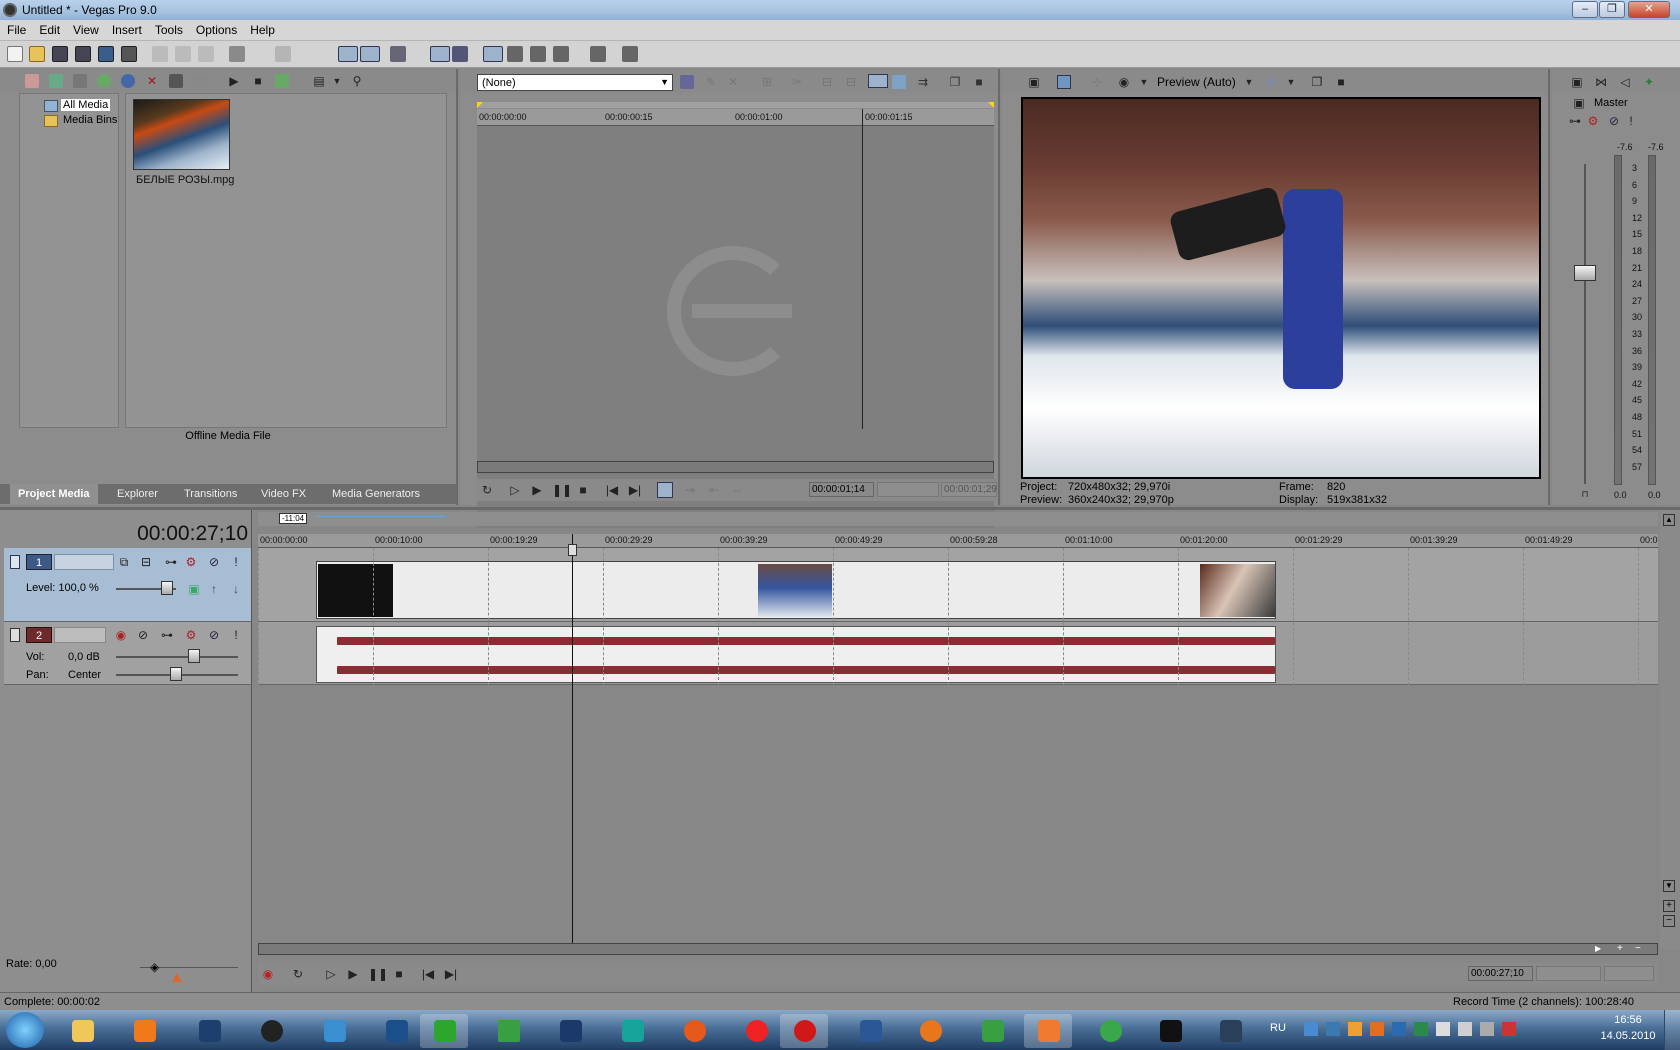  Describe the element at coordinates (1640, 949) in the screenshot. I see `zoom-out-horizontal-icon: −` at that location.